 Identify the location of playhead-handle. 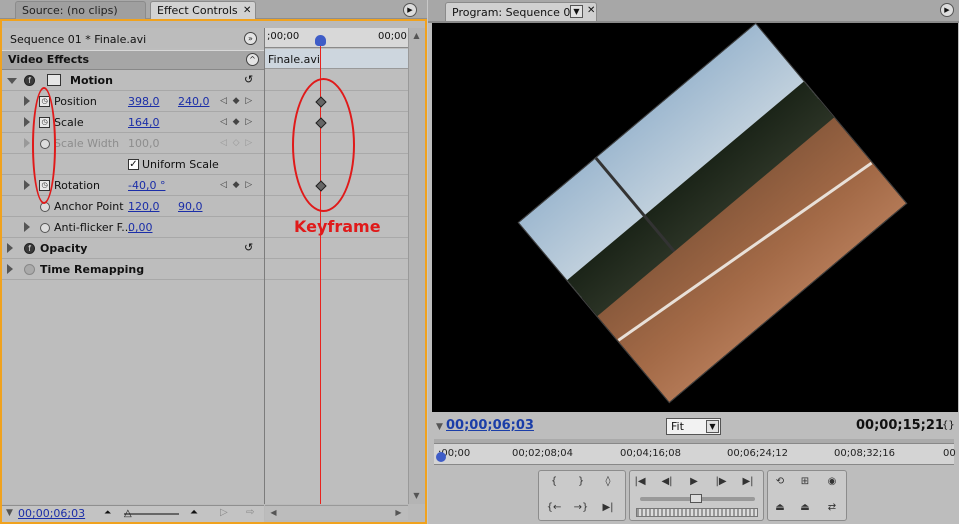
(320, 40).